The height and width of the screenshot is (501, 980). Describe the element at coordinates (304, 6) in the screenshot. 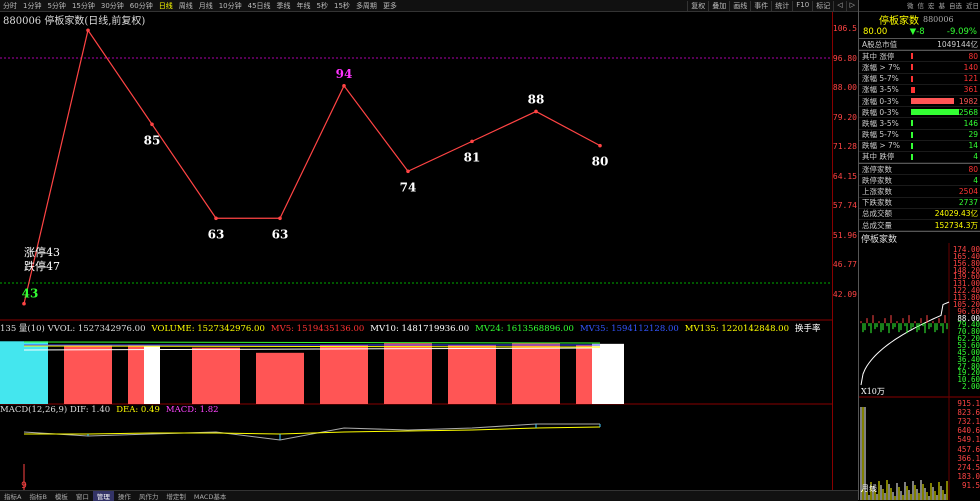

I see `timeframe-12: 年线` at that location.